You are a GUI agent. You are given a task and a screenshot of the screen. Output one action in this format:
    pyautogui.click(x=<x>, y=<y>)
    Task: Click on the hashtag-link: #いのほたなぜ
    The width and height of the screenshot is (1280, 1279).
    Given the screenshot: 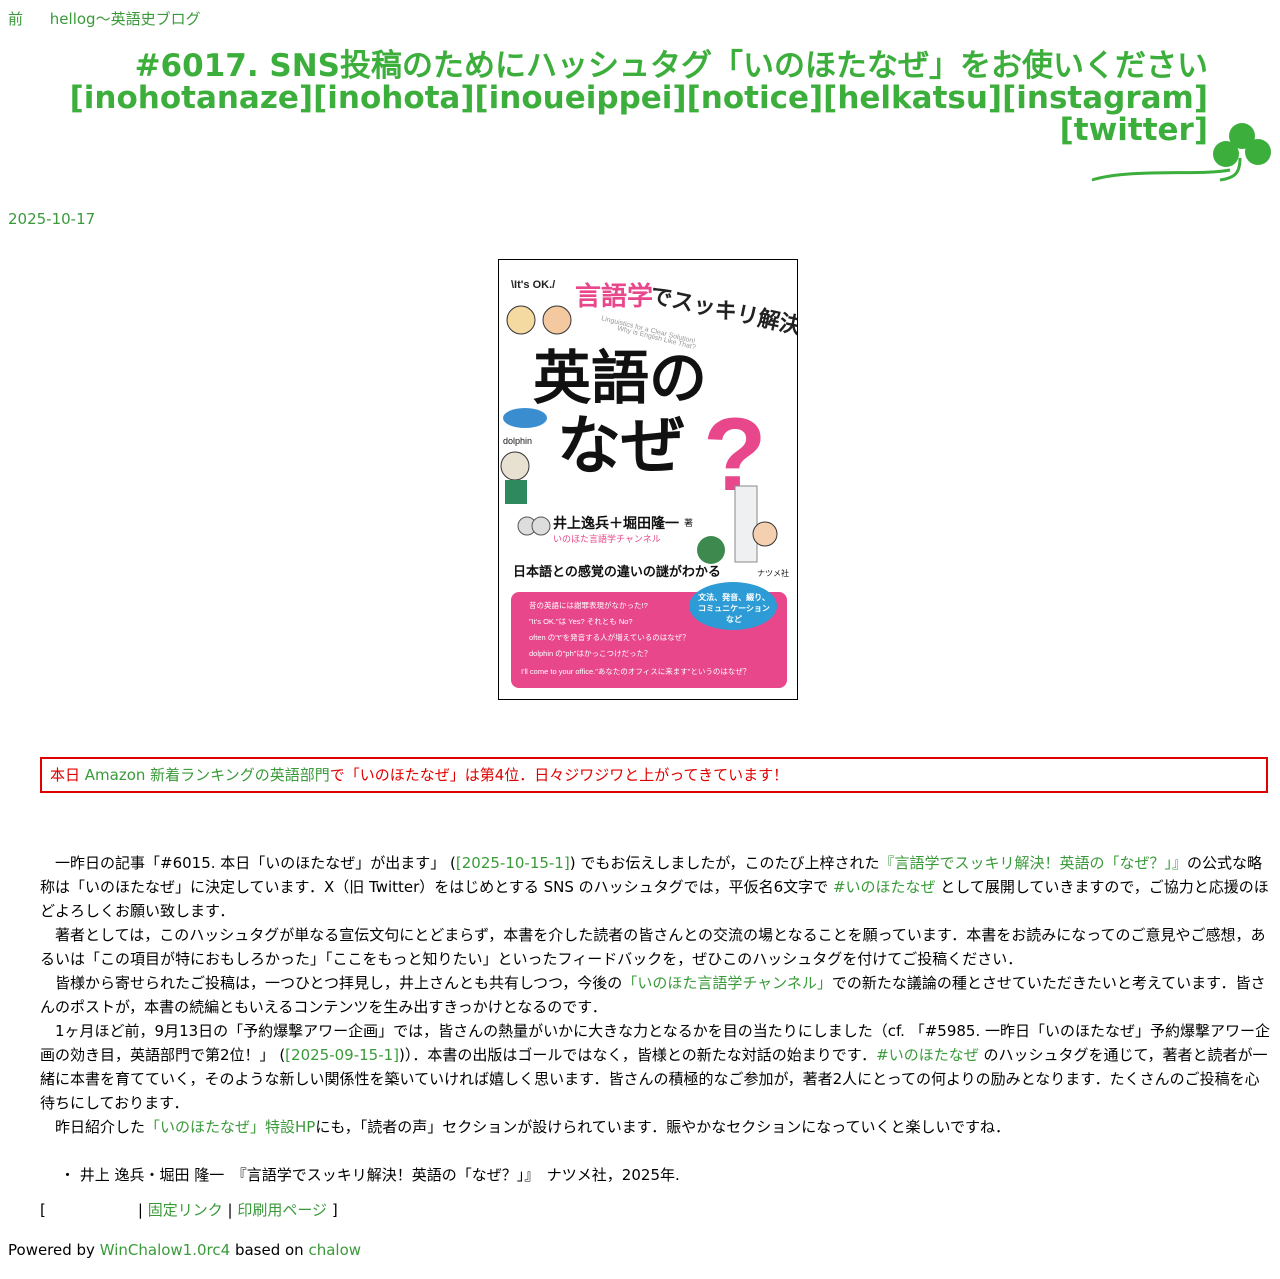 What is the action you would take?
    pyautogui.click(x=884, y=887)
    